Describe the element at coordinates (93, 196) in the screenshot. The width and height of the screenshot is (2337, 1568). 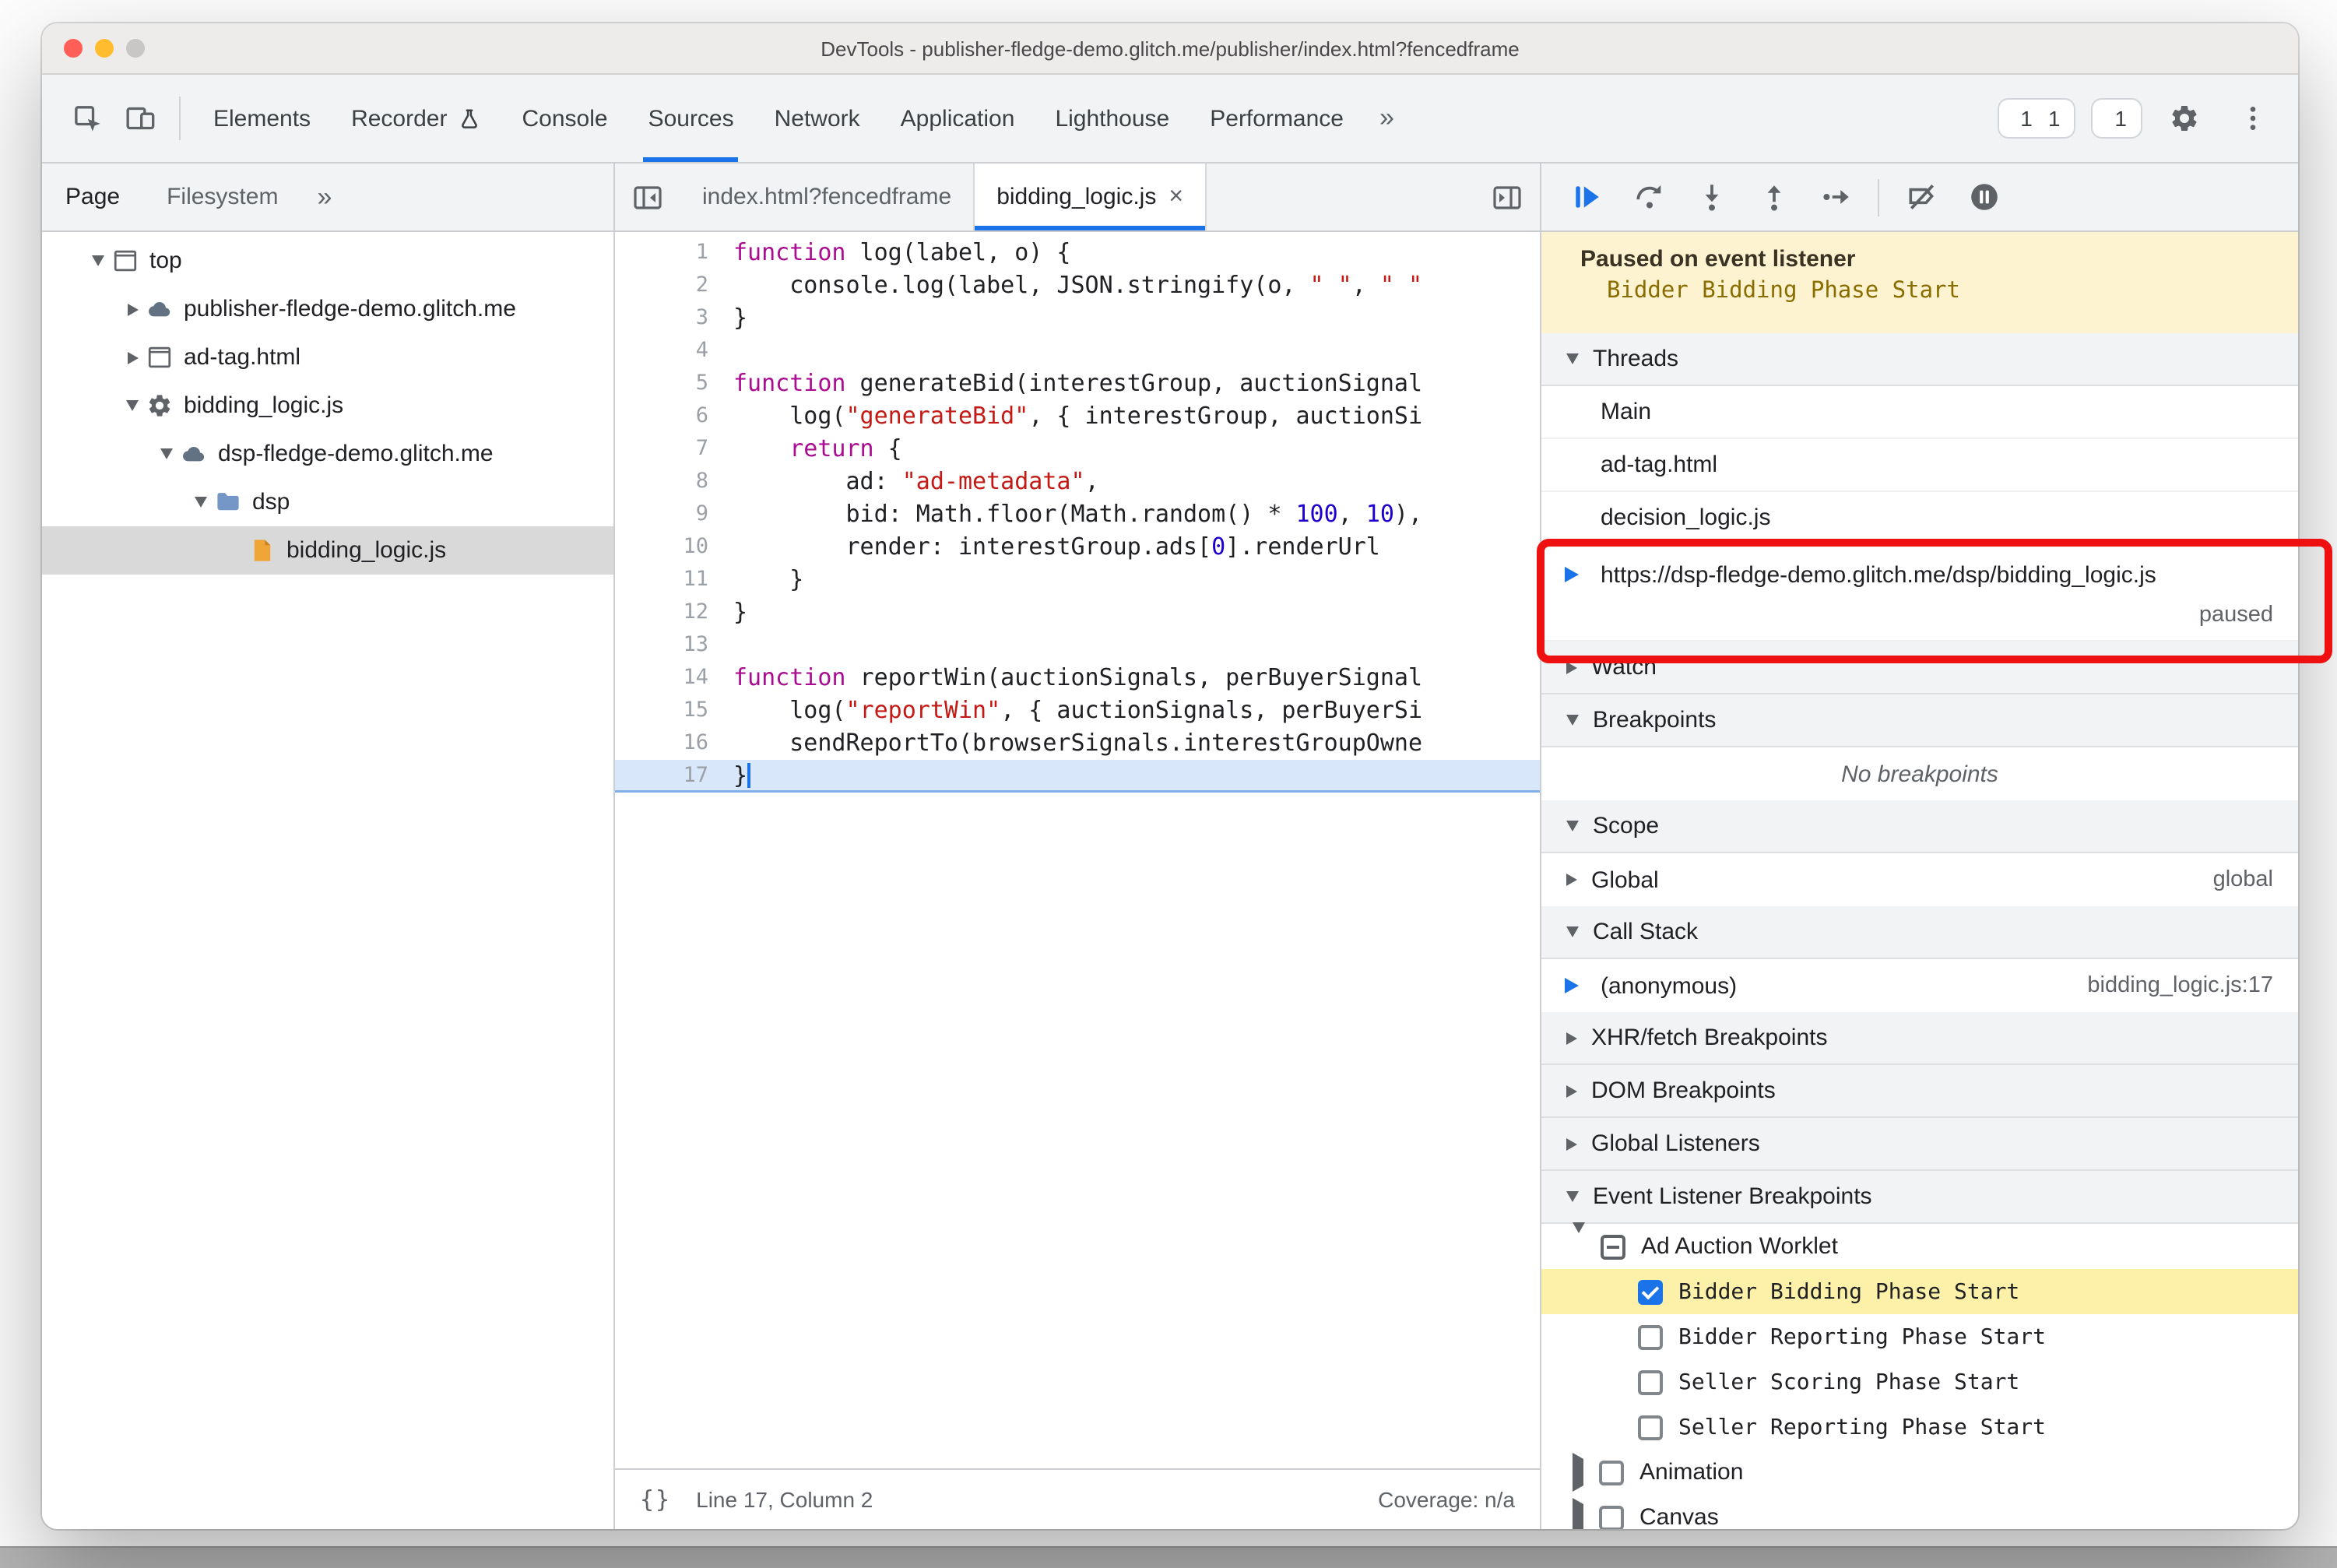
I see `navigator-tab-page: Page` at that location.